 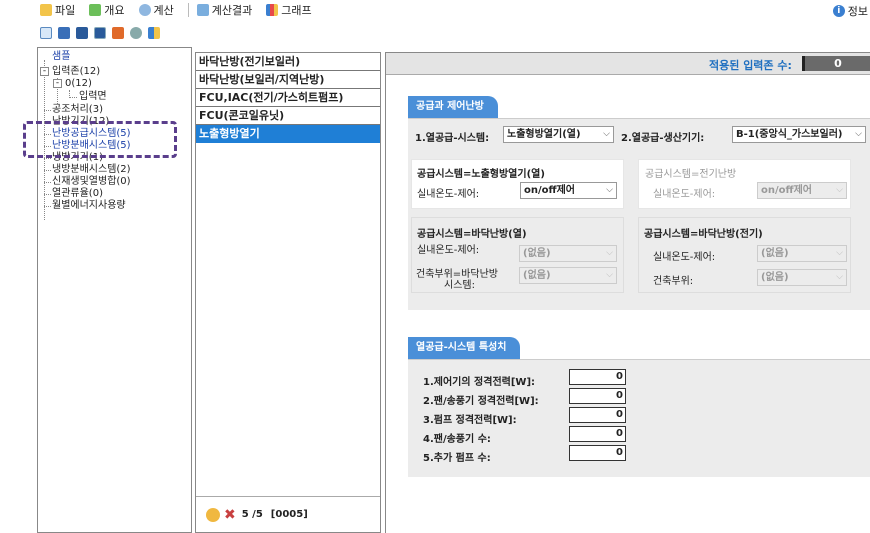 I want to click on chart-icon, so click(x=154, y=33).